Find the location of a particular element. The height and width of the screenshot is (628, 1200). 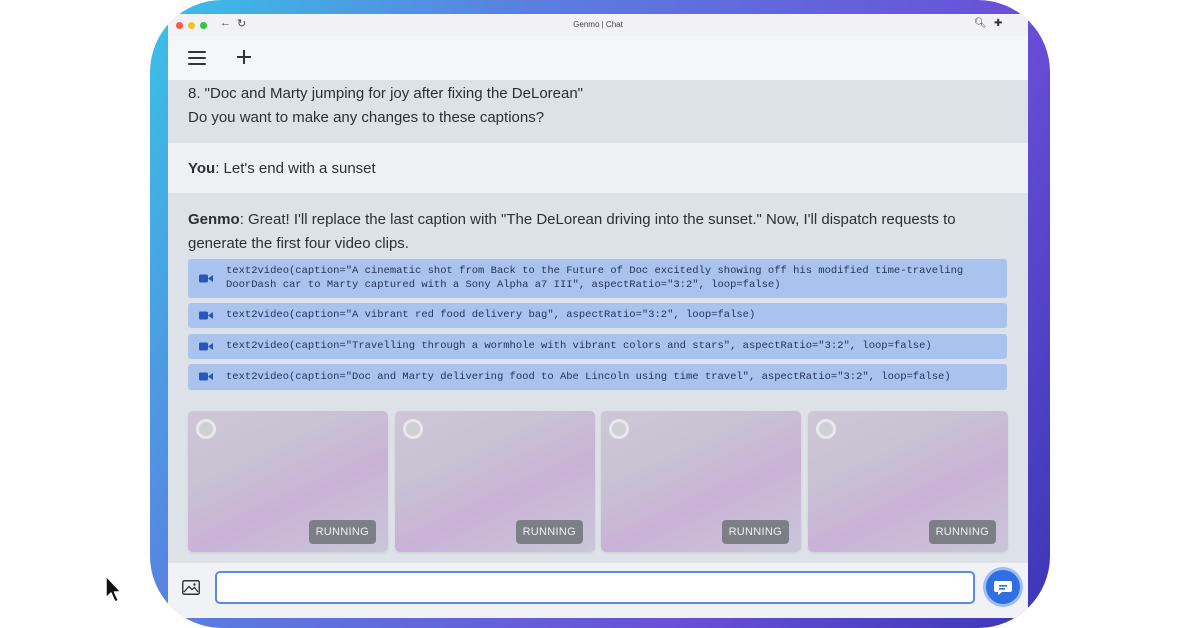

video-card-4: RUNNING is located at coordinates (908, 481).